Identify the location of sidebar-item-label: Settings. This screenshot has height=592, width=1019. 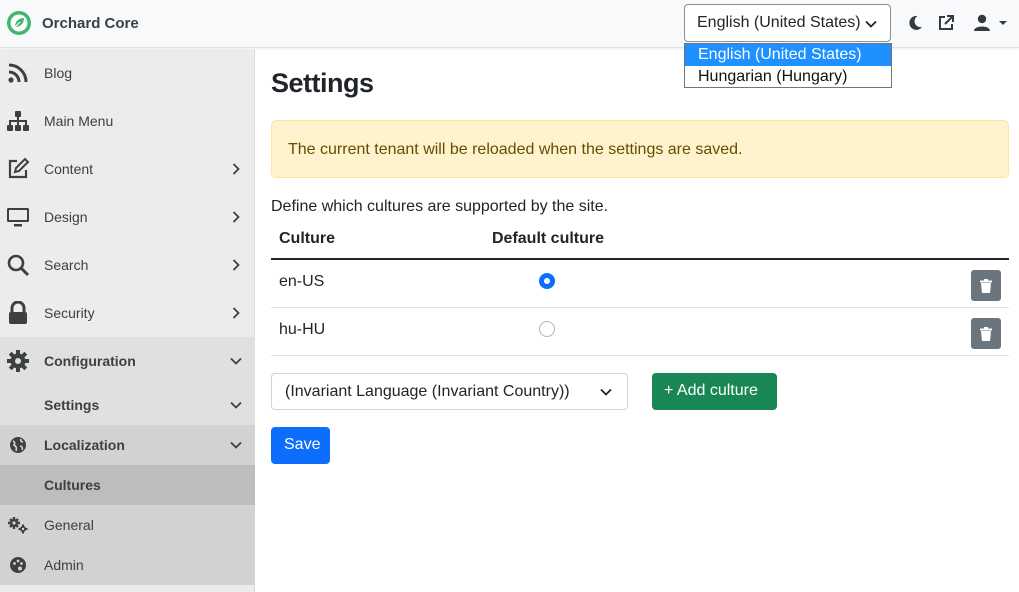
(72, 405).